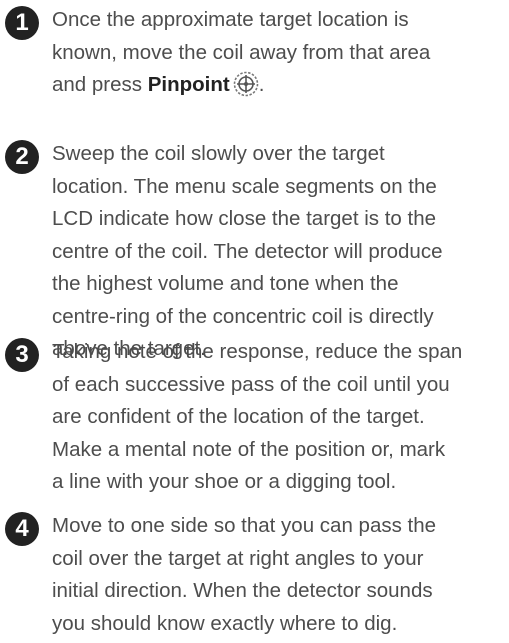 The width and height of the screenshot is (509, 643). I want to click on step-1-line-3-suffix: ., so click(261, 84).